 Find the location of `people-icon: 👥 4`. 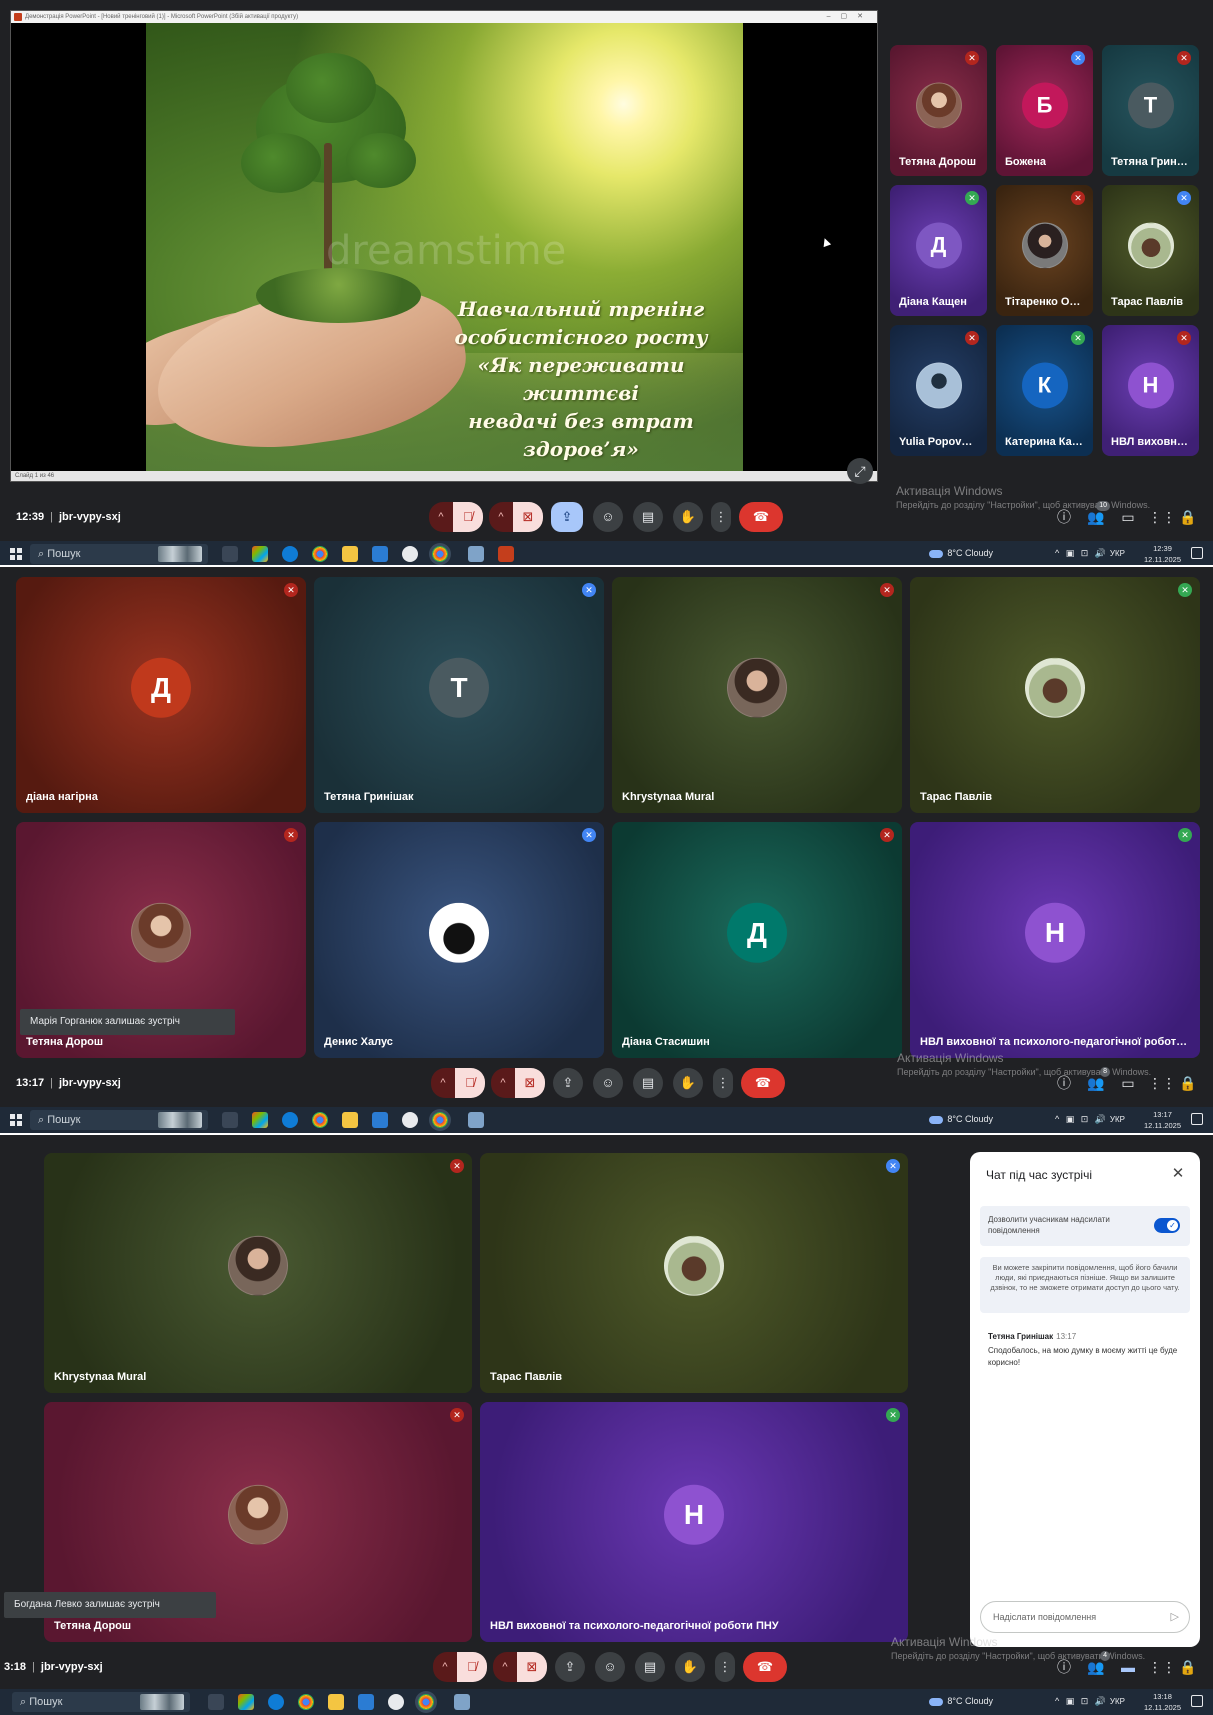

people-icon: 👥 4 is located at coordinates (1098, 1664).